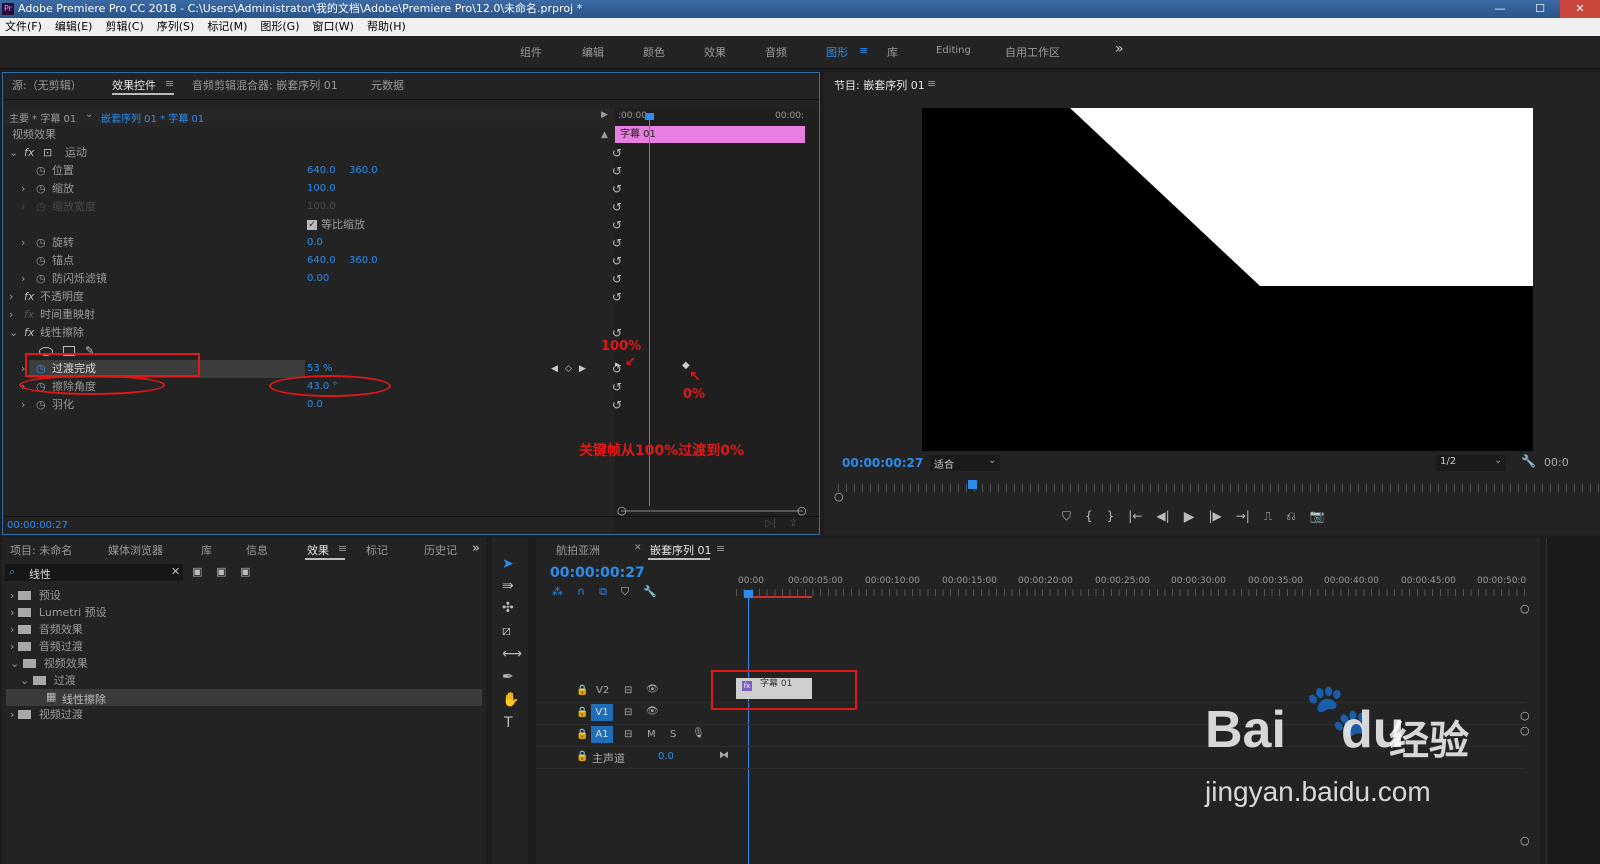  I want to click on scroll-up-icon: ▲, so click(604, 135).